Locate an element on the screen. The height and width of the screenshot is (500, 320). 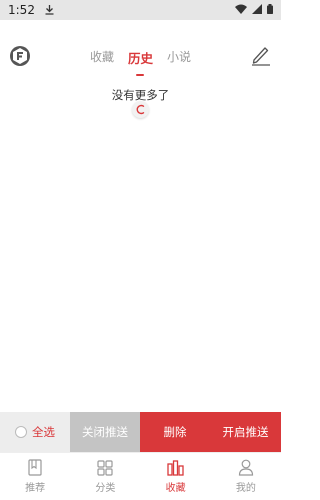
loading-spinner-icon is located at coordinates (140, 109).